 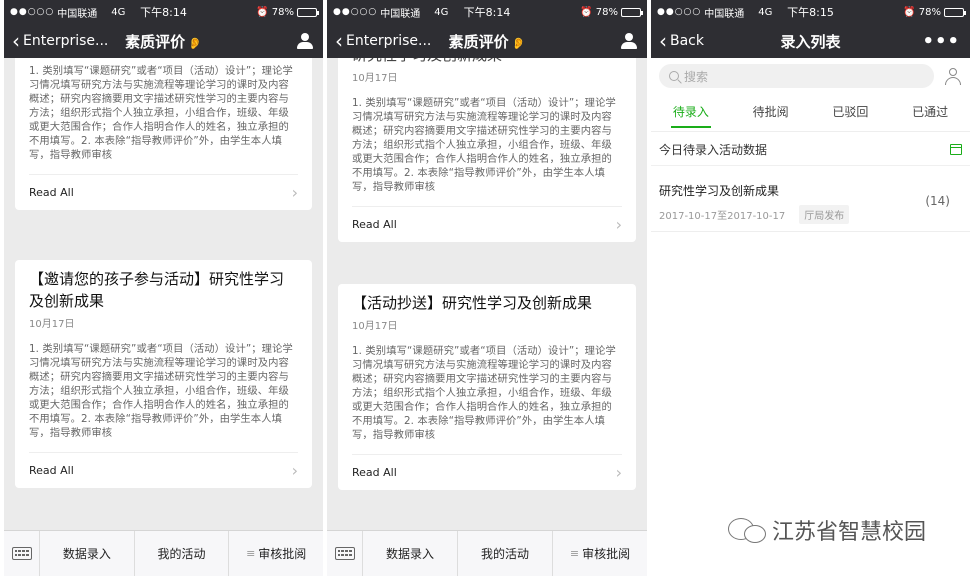 I want to click on status-tabs: 待录入 待批阅 已驳回 已通过, so click(x=810, y=114).